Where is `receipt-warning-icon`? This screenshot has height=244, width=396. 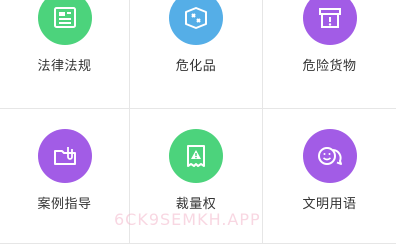 receipt-warning-icon is located at coordinates (196, 156).